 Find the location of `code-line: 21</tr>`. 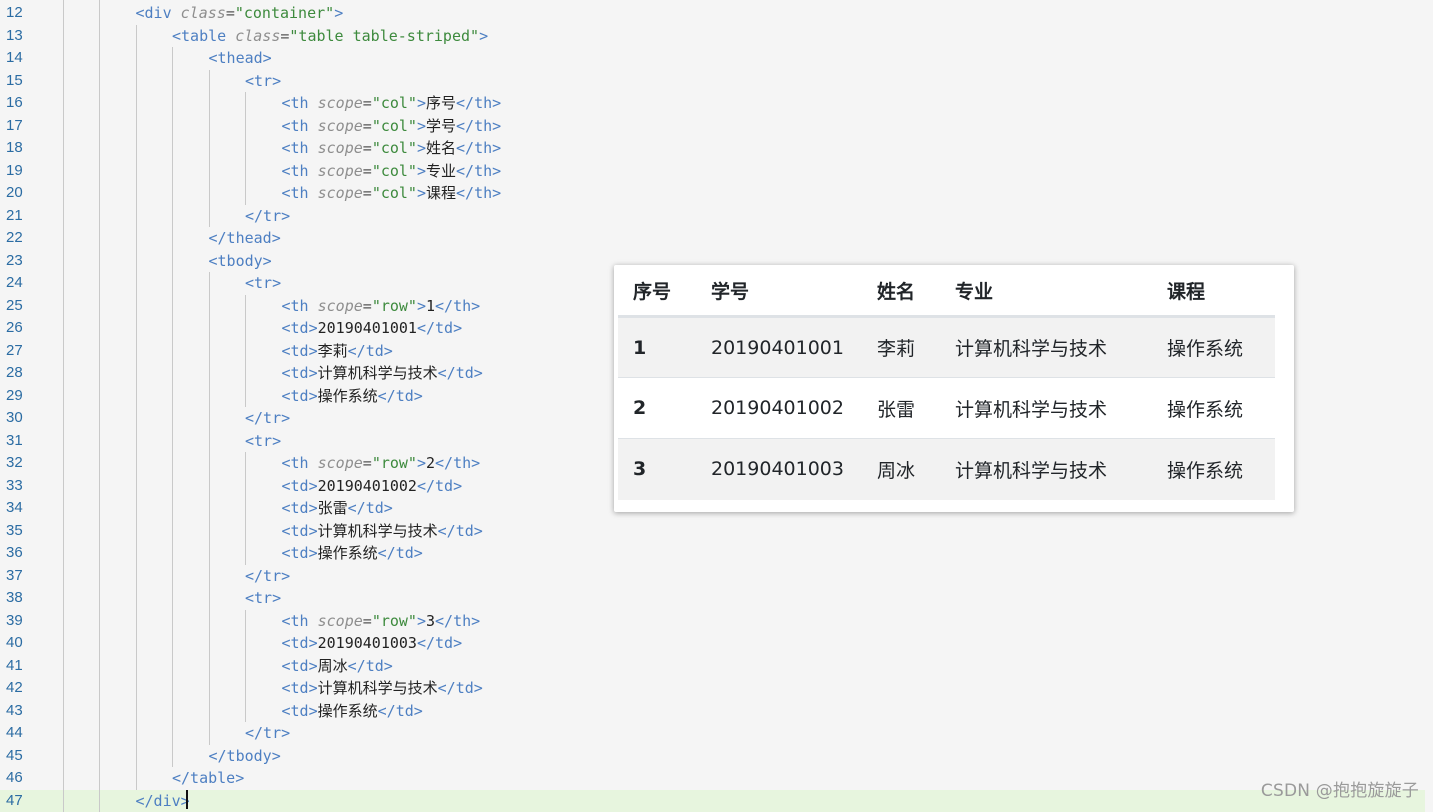

code-line: 21</tr> is located at coordinates (712, 216).